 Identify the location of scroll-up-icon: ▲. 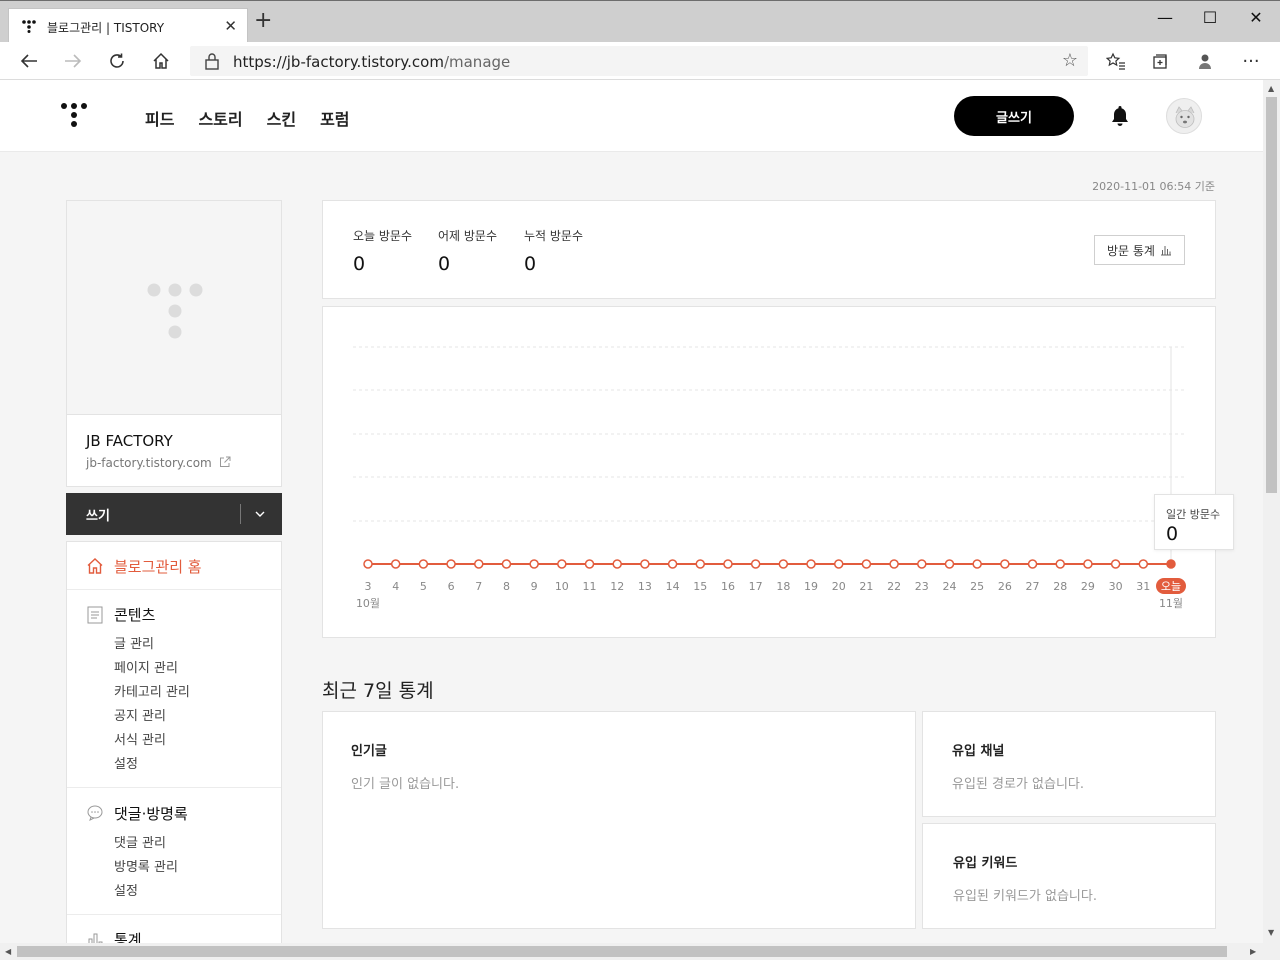
(1271, 88).